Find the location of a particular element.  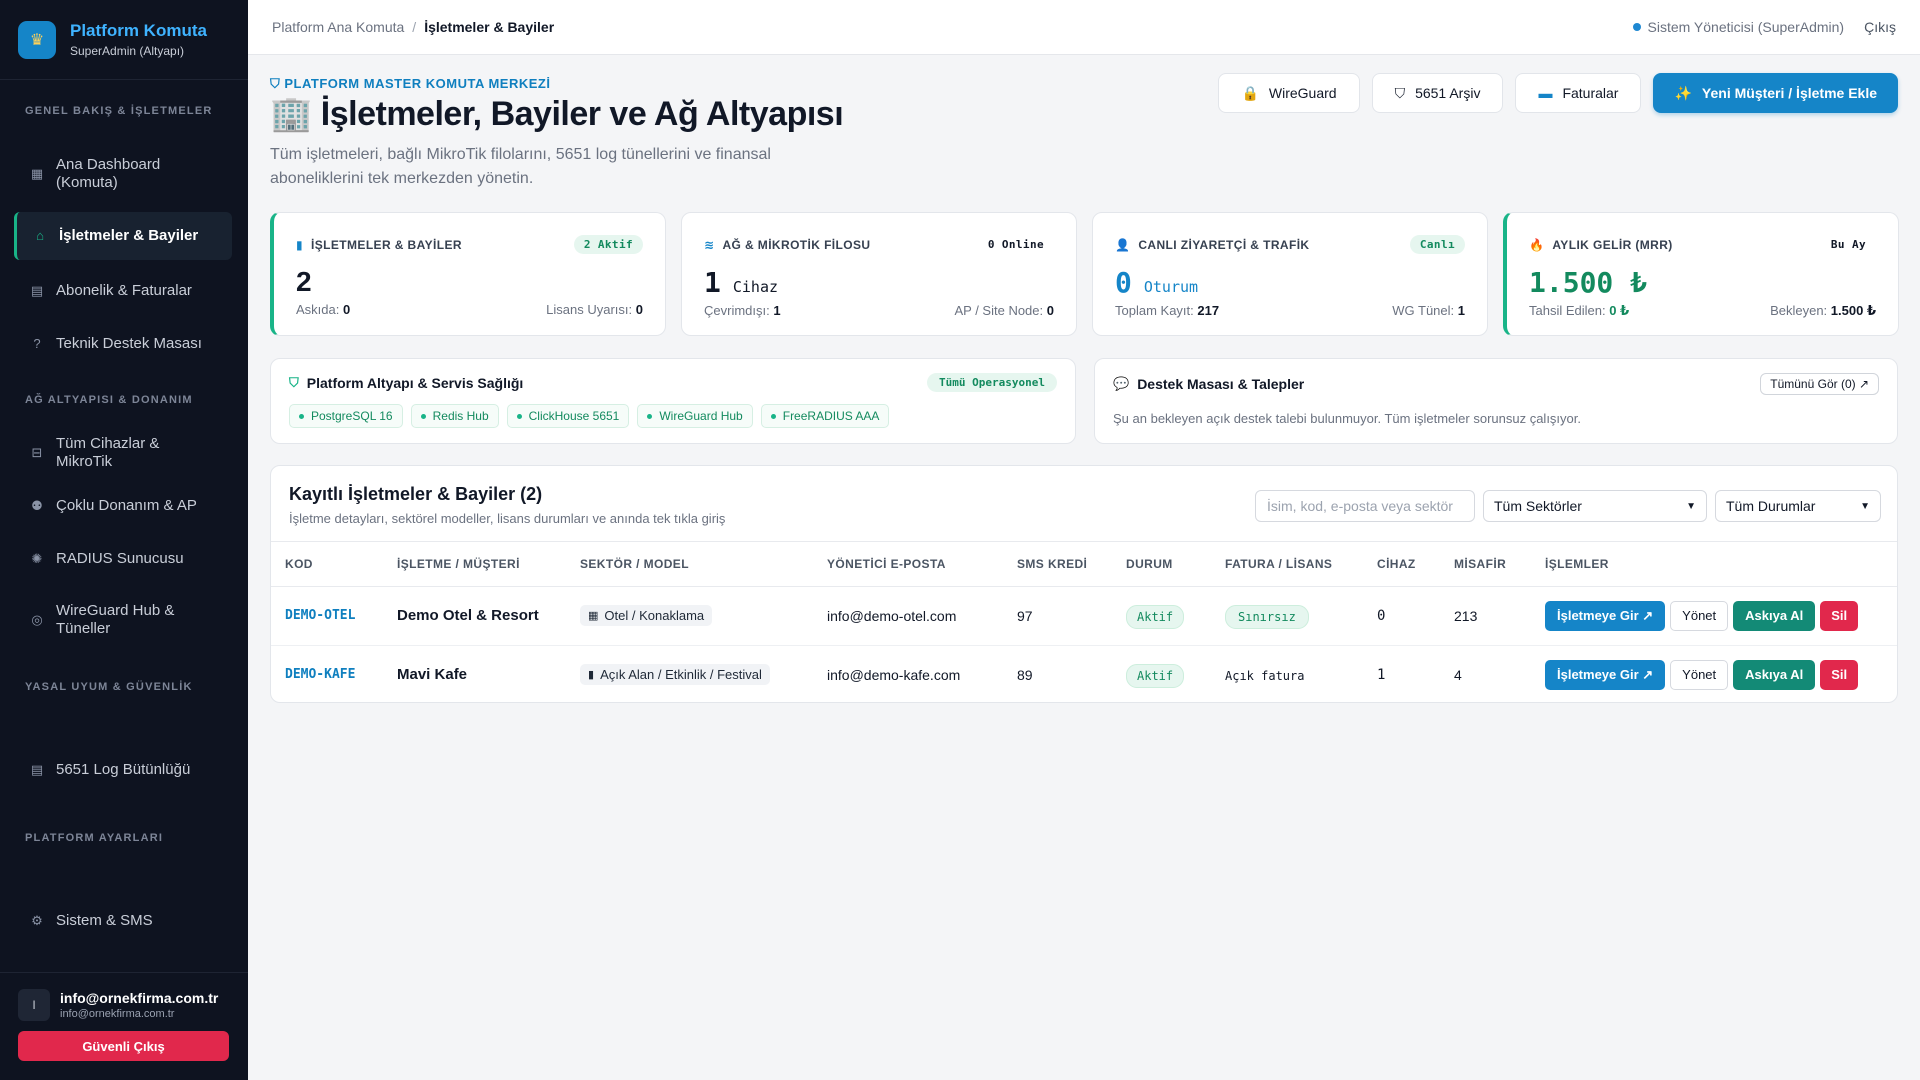

help-icon: ? is located at coordinates (37, 343).